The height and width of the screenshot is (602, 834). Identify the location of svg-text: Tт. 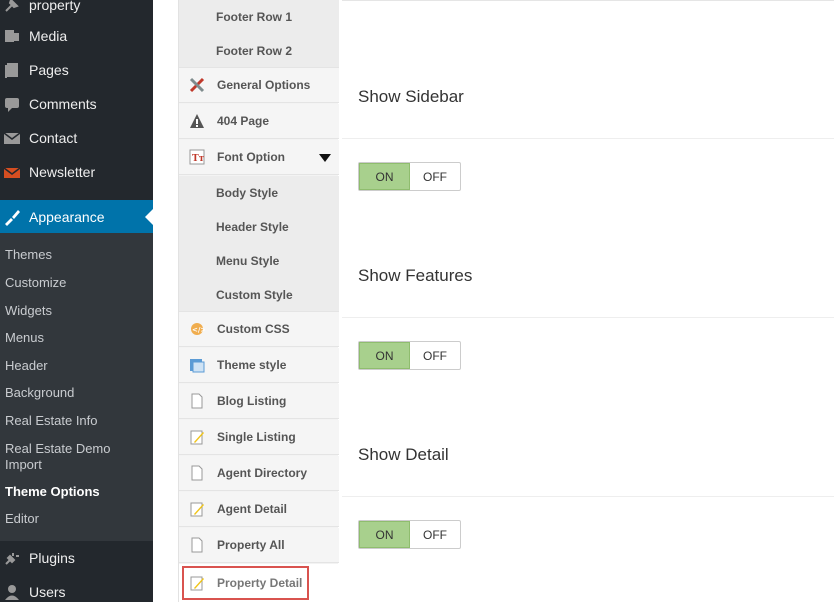
(198, 159).